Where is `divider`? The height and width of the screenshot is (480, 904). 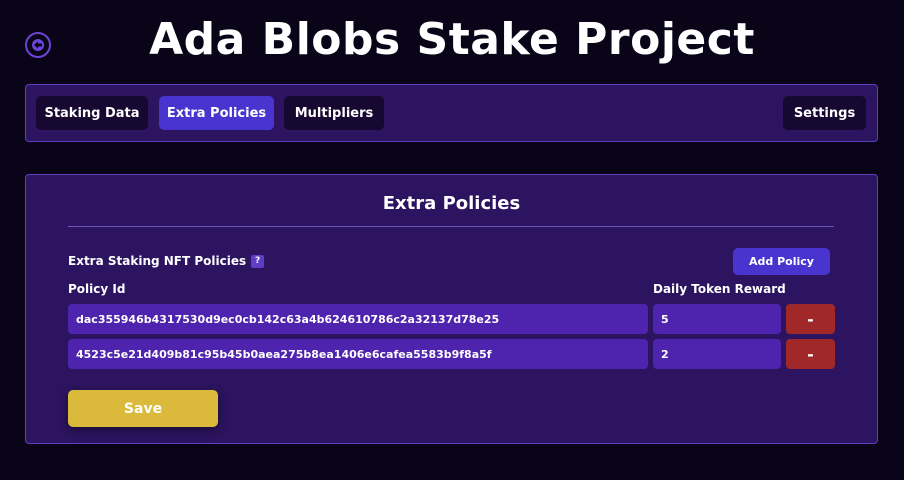 divider is located at coordinates (451, 226).